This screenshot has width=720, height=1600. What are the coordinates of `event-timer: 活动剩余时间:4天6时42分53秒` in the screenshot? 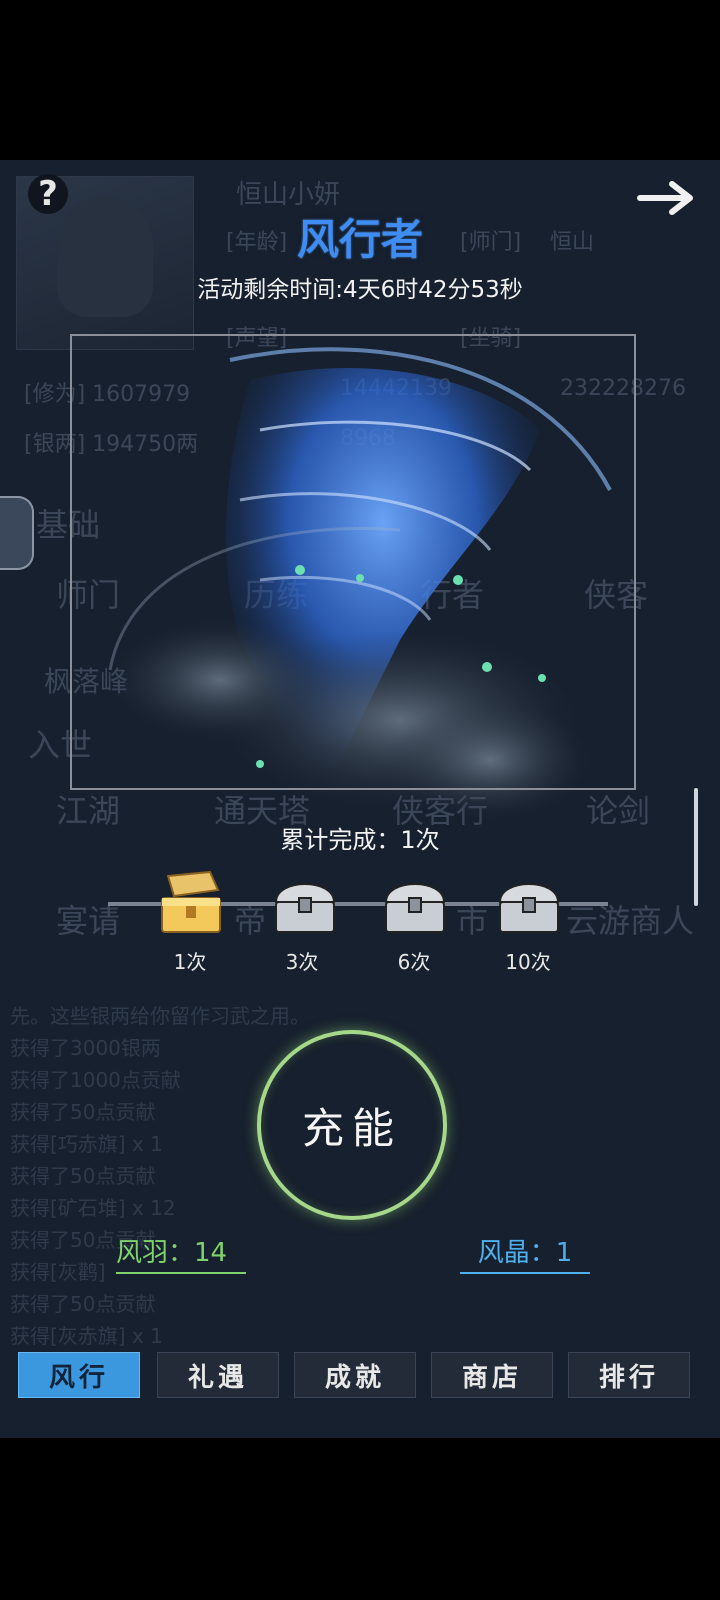 It's located at (360, 290).